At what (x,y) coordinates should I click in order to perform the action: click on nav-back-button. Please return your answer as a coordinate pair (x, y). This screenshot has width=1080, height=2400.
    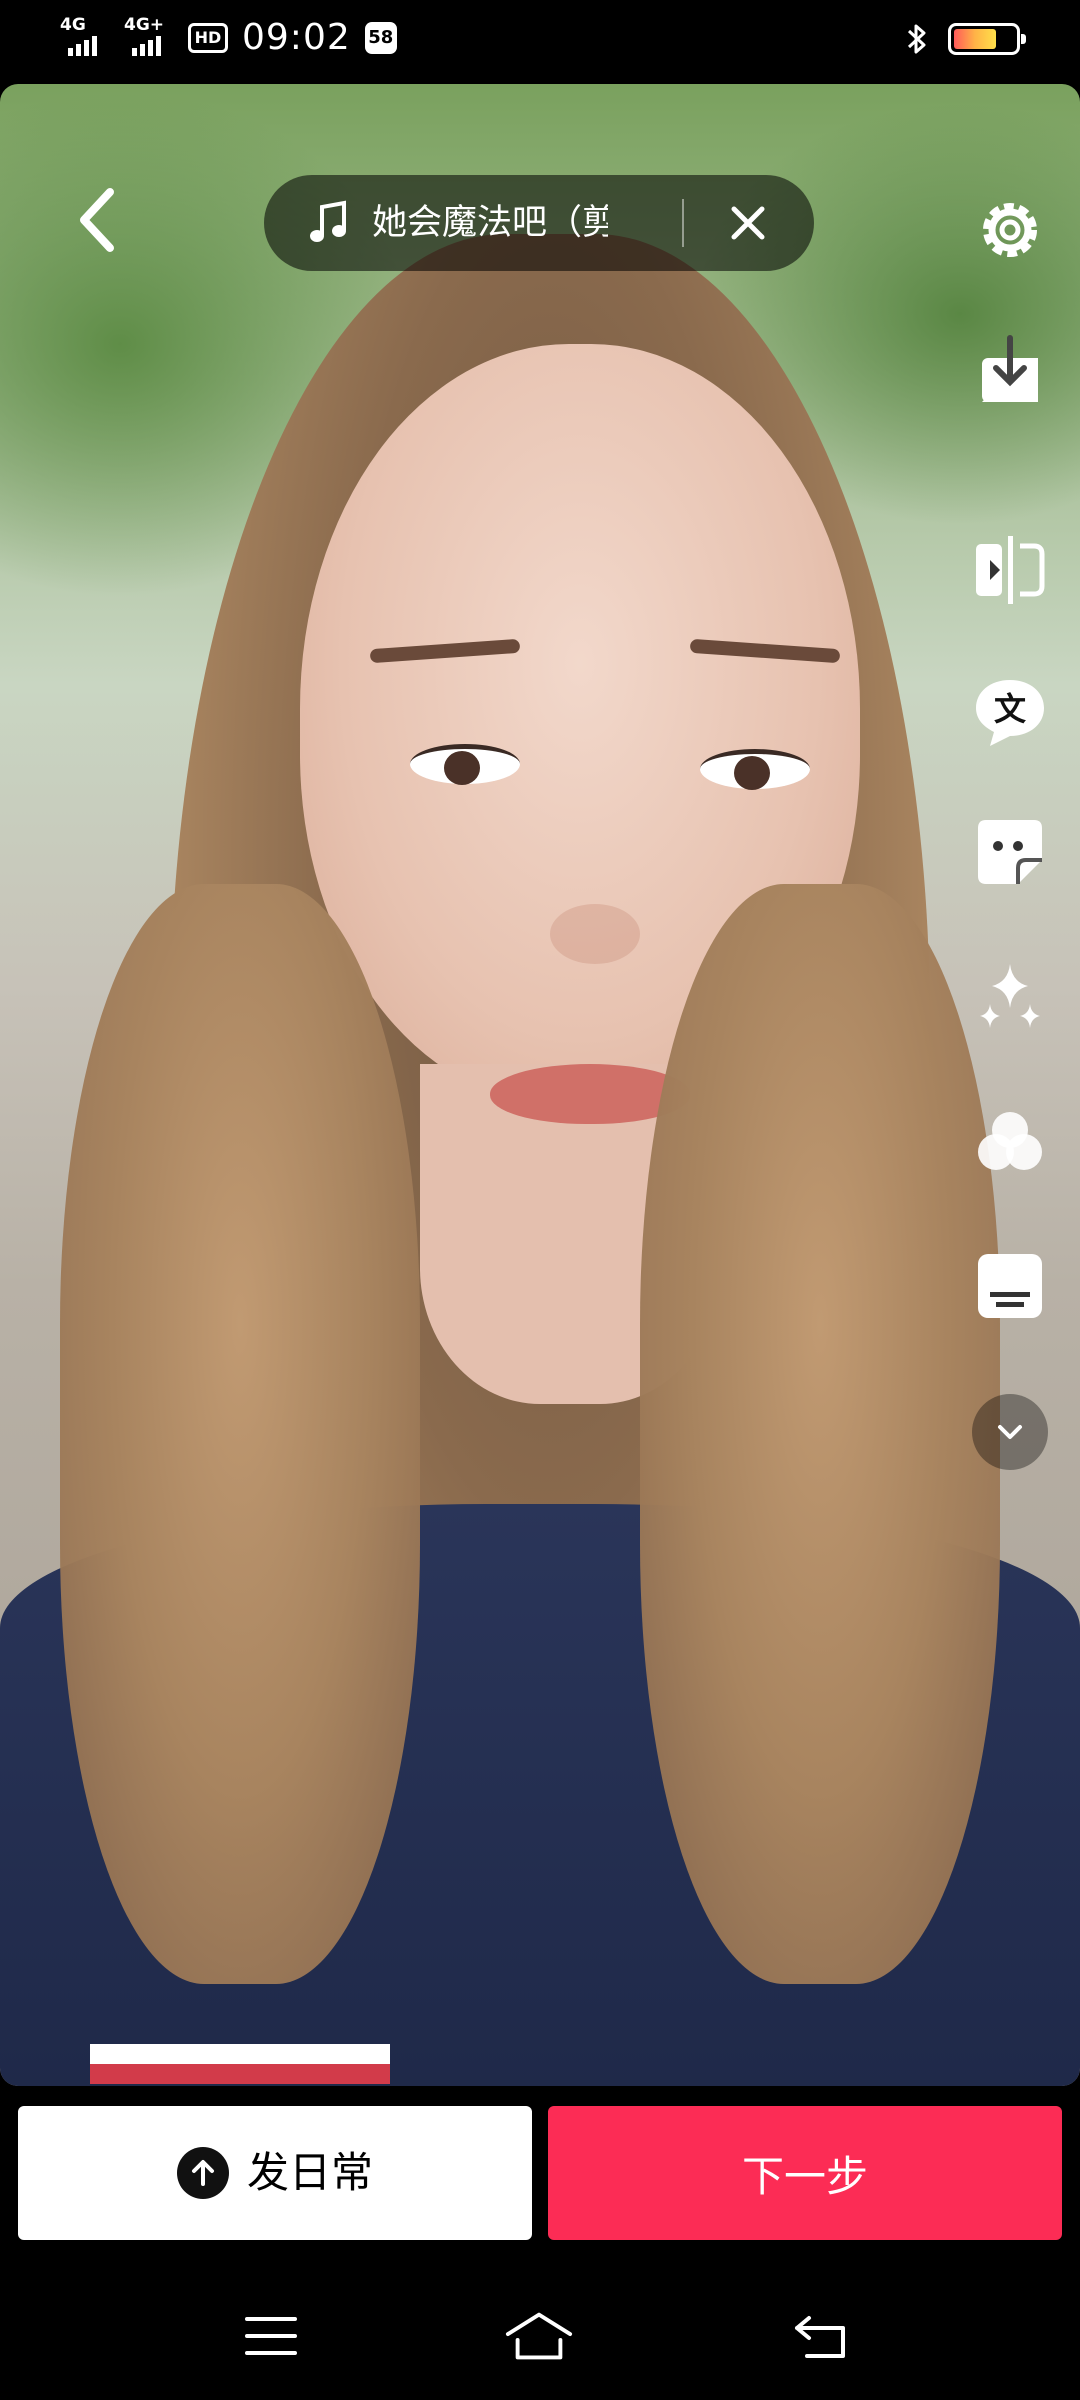
    Looking at the image, I should click on (821, 2336).